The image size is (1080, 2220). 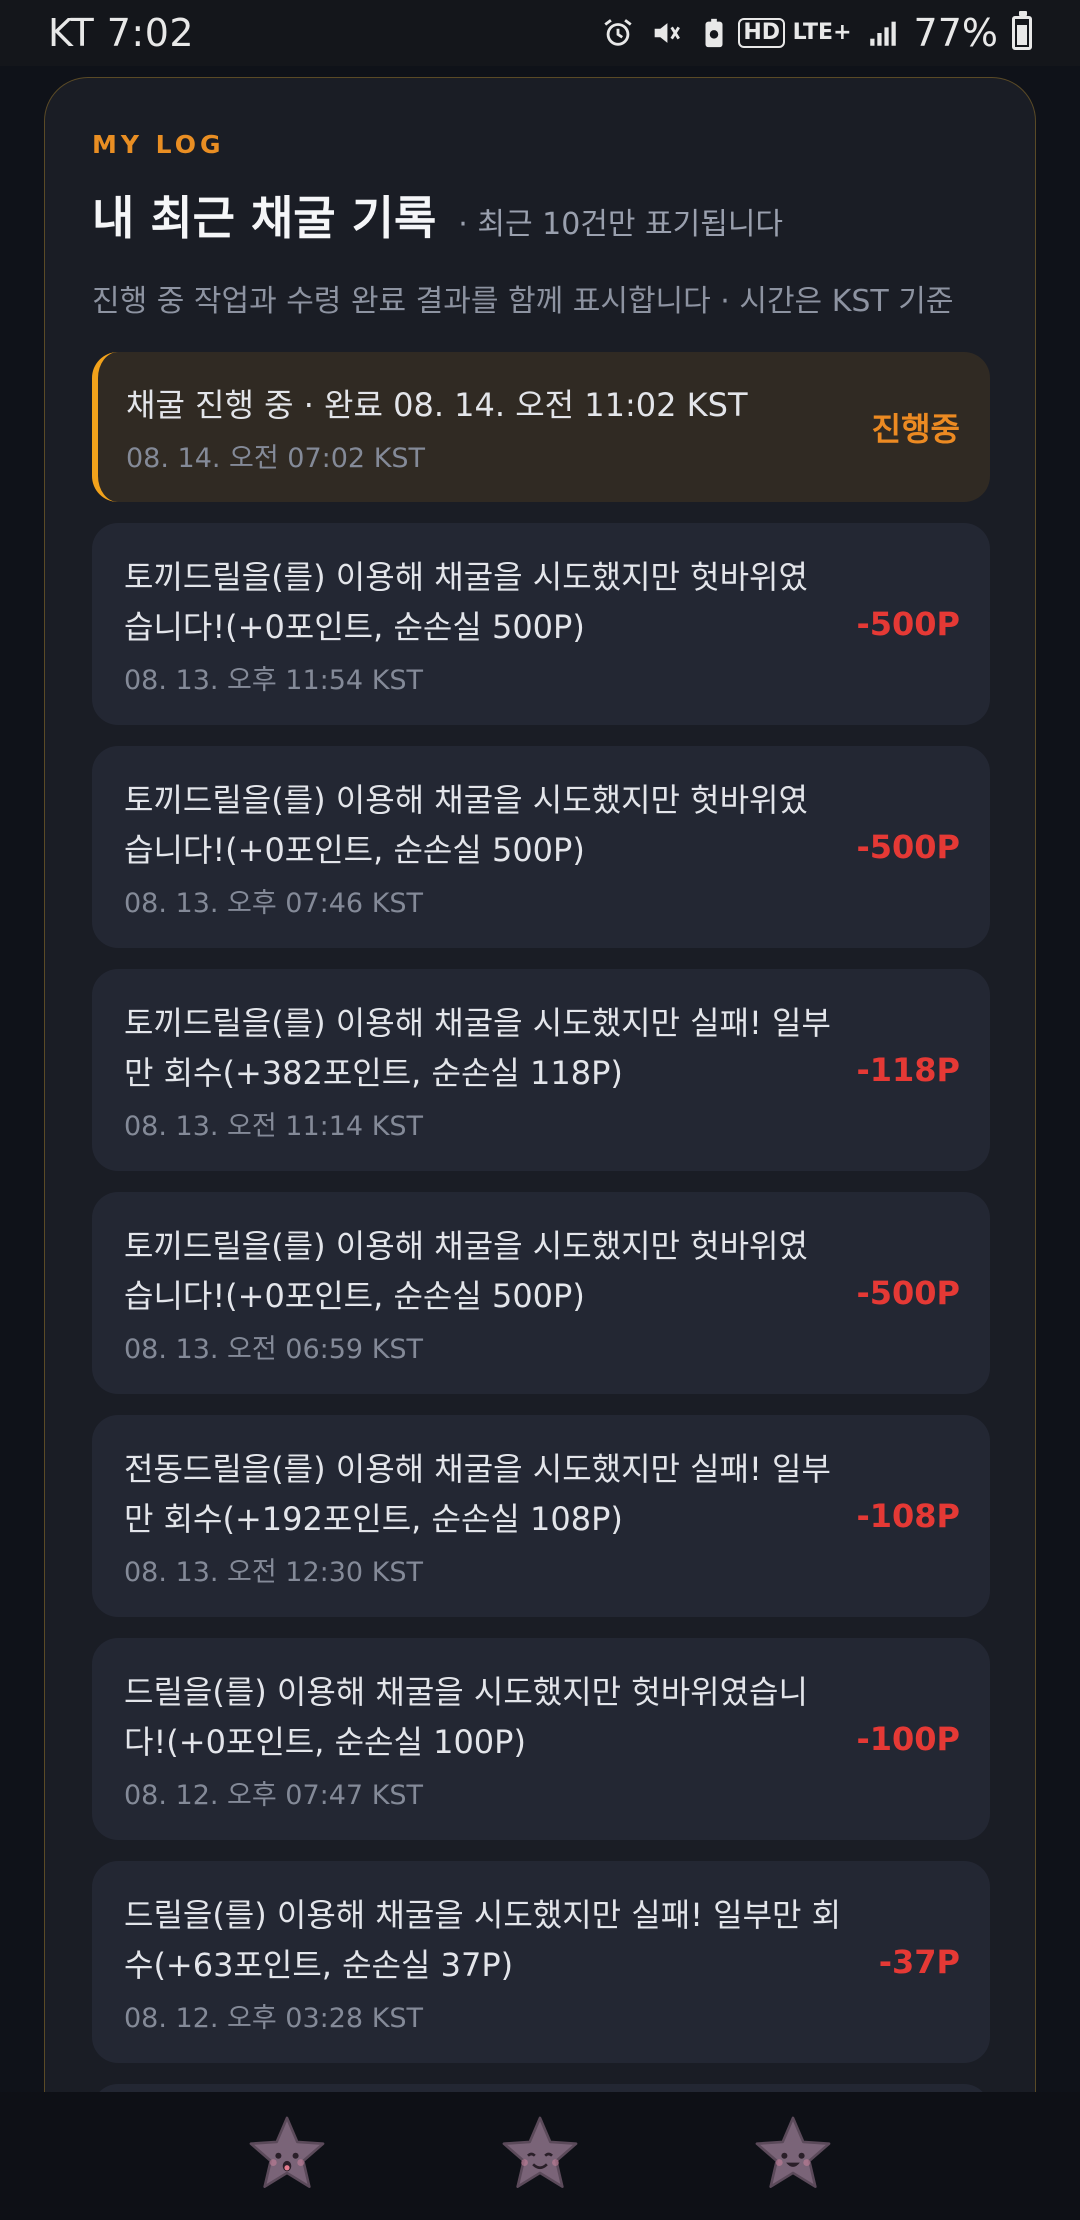 I want to click on record-time: 08. 14. 오전 07:02 KST, so click(x=276, y=458).